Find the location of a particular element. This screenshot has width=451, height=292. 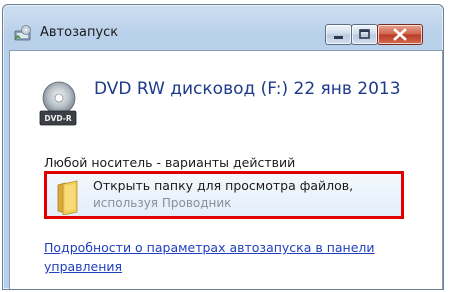

section-heading: Любой носитель - варианты действий is located at coordinates (170, 162).